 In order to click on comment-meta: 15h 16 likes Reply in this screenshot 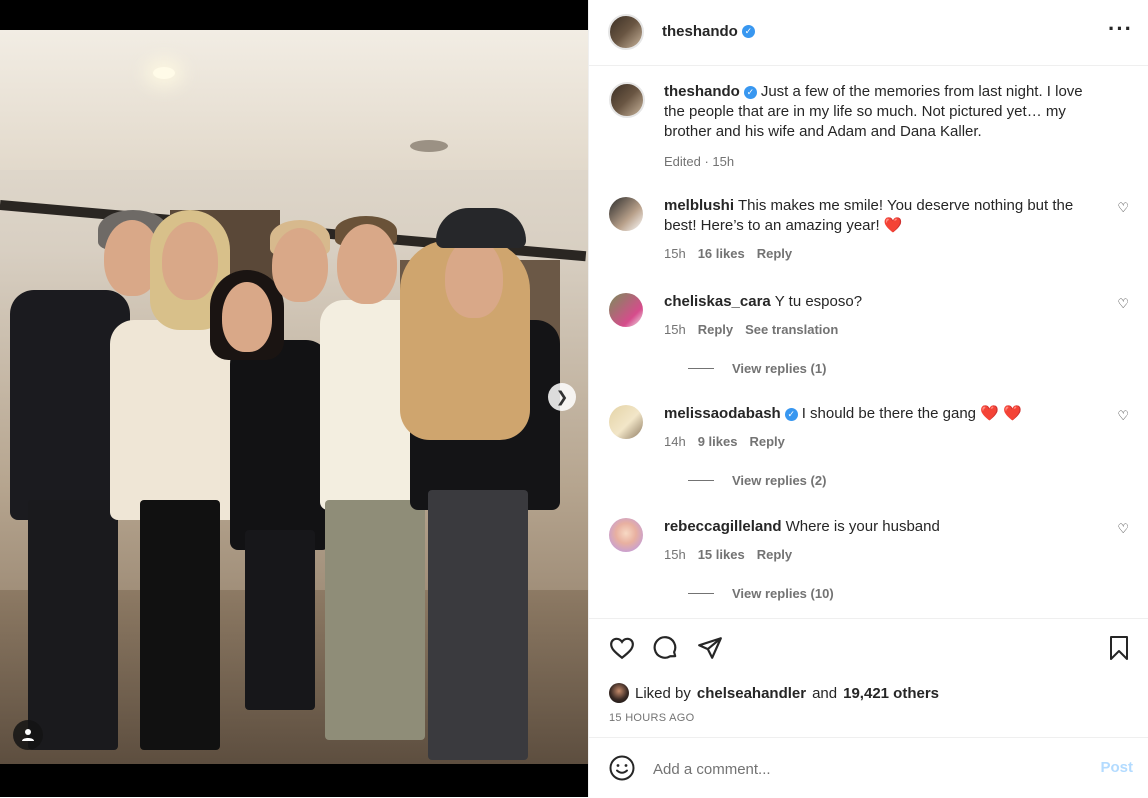, I will do `click(728, 253)`.